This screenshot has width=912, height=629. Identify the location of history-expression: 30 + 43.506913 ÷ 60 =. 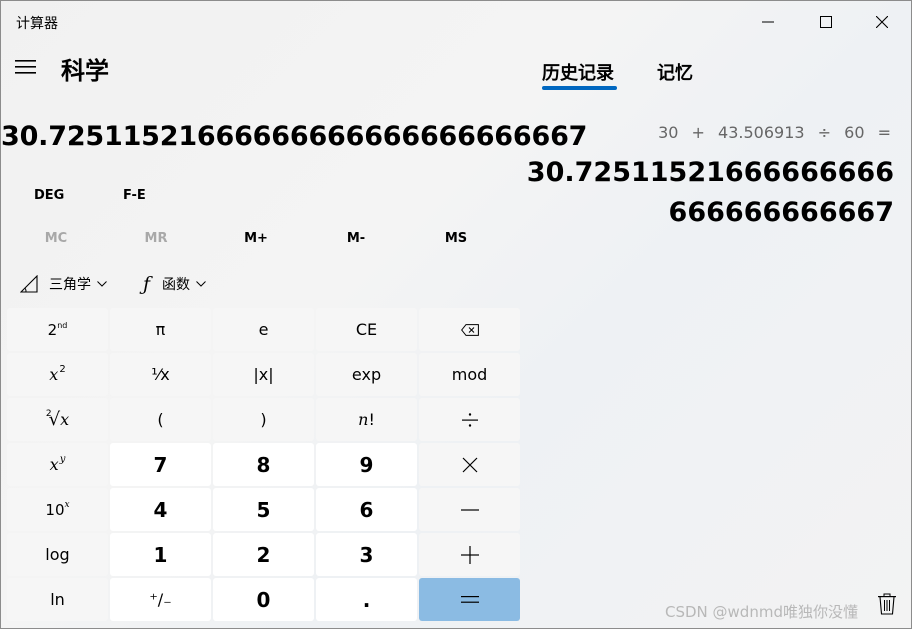
(774, 132).